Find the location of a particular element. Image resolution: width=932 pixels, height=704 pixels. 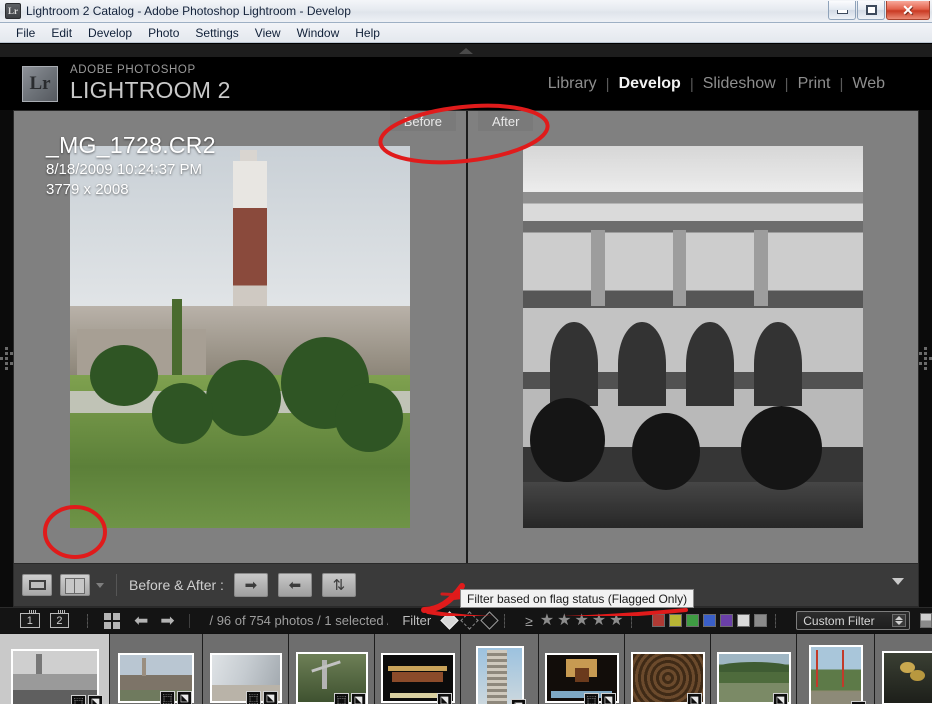

grid-view-button is located at coordinates (112, 620).